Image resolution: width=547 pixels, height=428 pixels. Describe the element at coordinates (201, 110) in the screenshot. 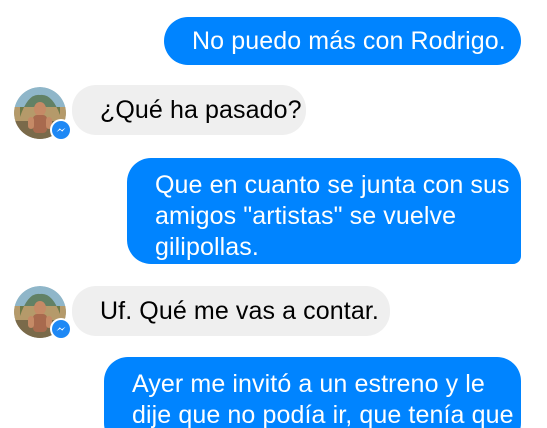

I see `message-line: ¿Qué ha pasado?` at that location.